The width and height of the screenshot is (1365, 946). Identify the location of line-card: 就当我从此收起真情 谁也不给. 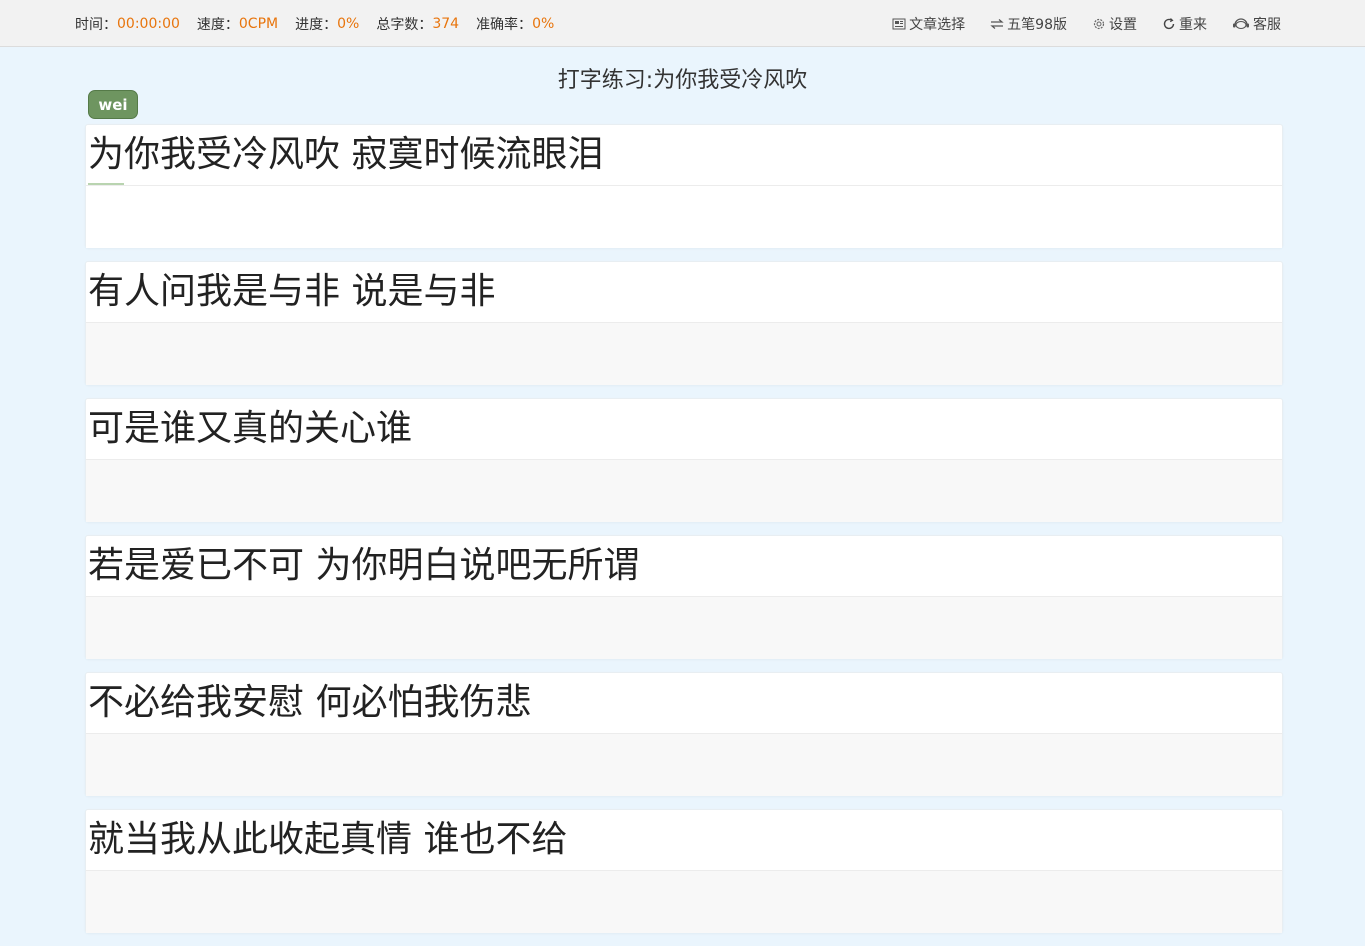
(684, 871).